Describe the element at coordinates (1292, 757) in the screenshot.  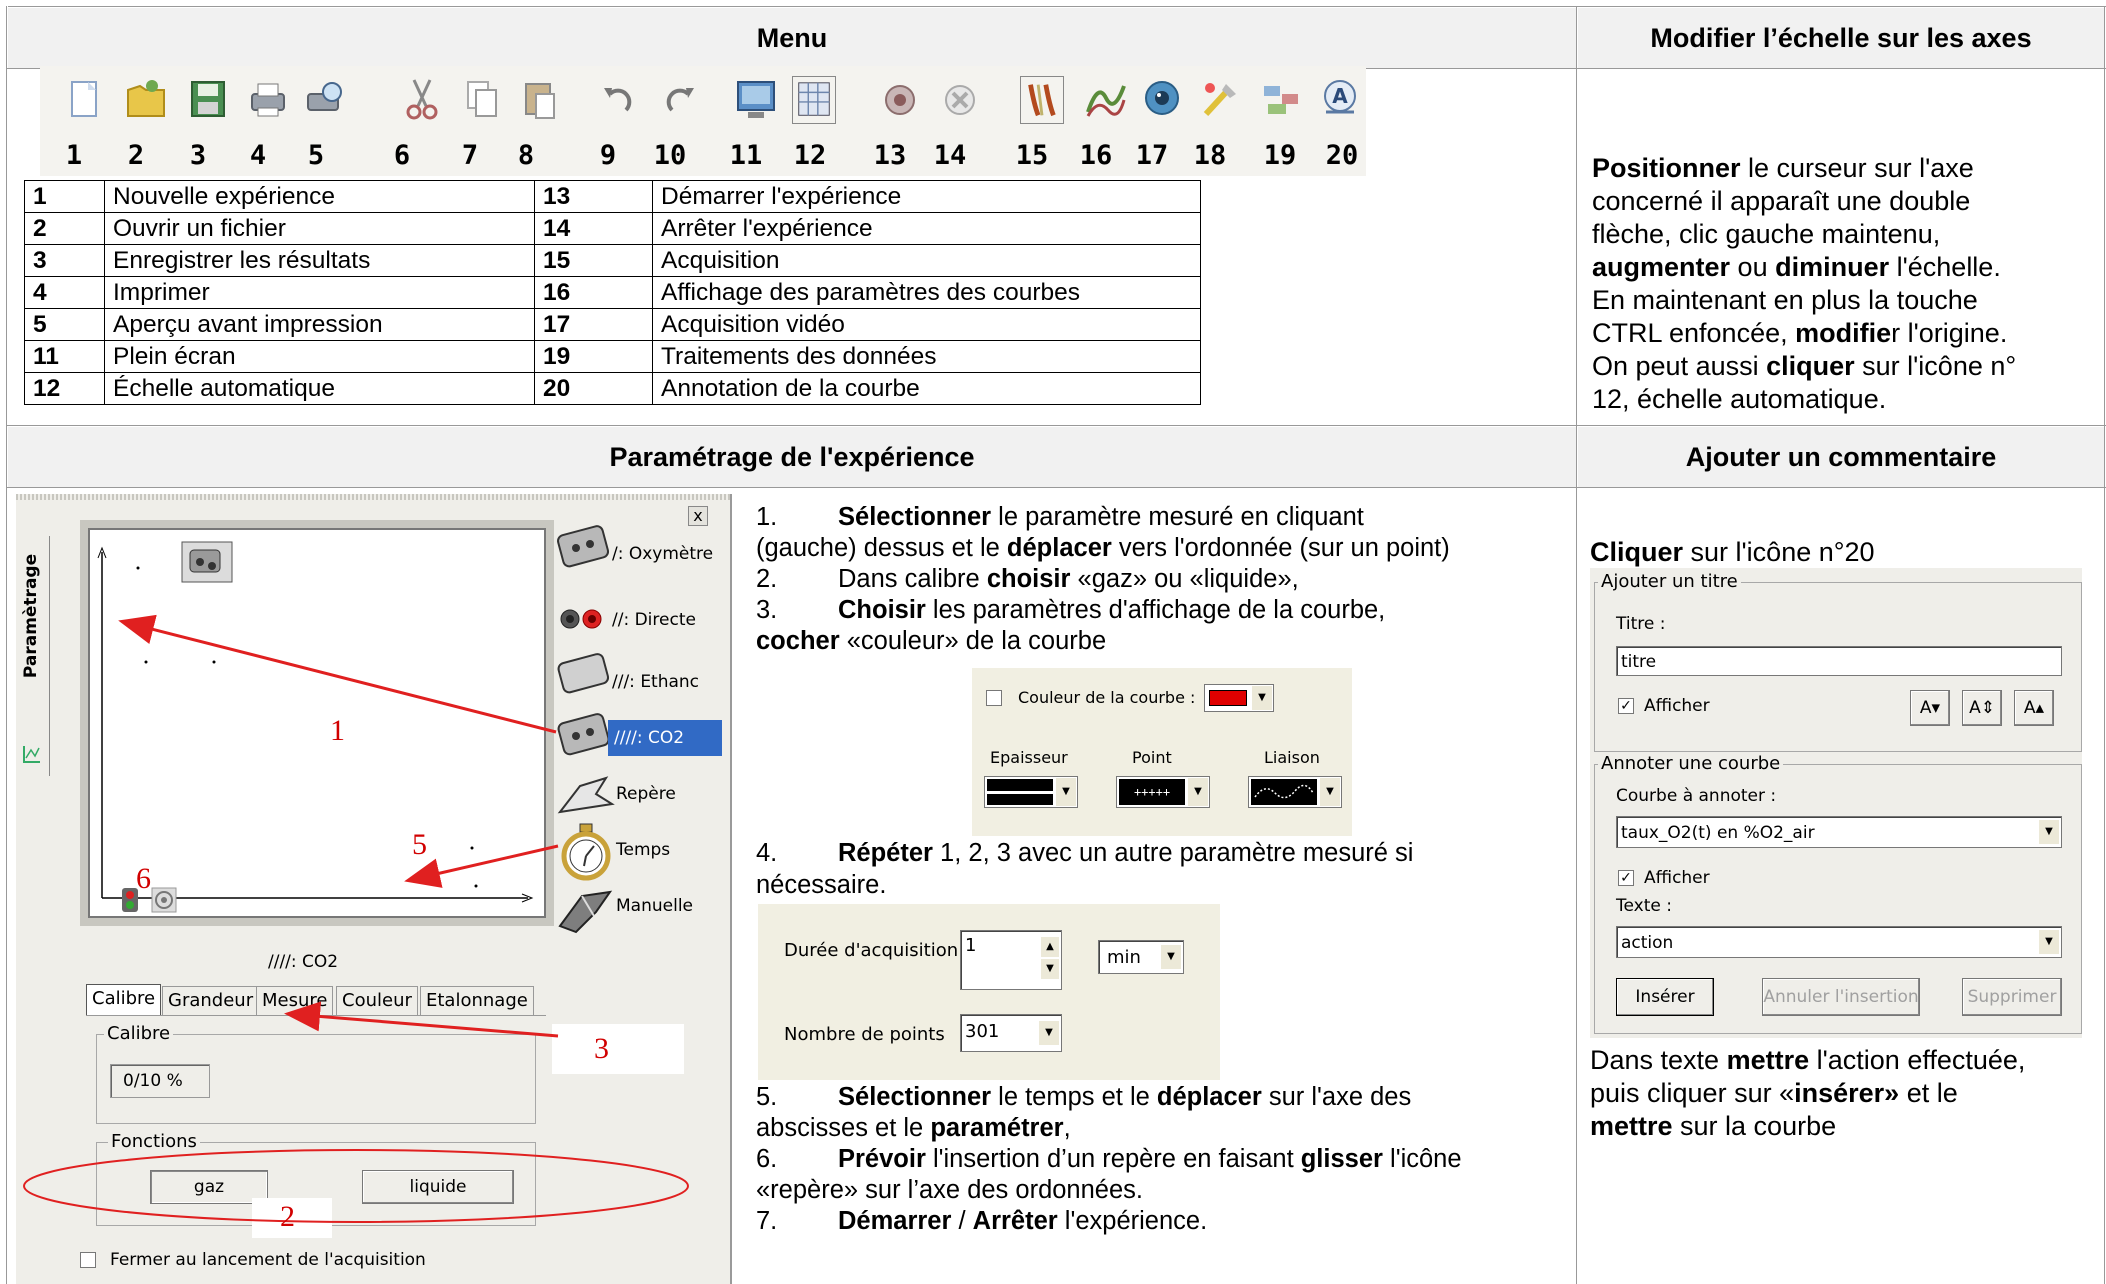
I see `liaison-label: Liaison` at that location.